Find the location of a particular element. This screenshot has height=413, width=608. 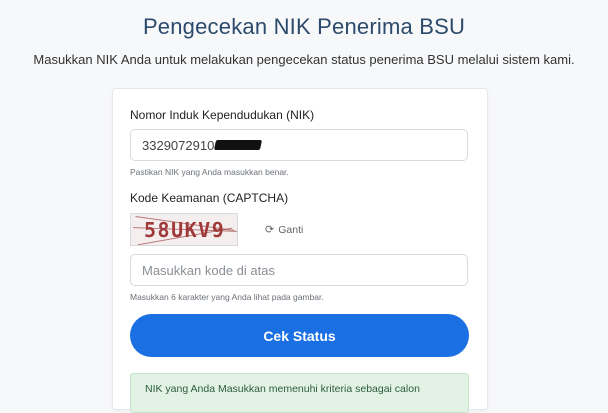

captcha-refresh-button: ⟳ Ganti is located at coordinates (284, 230).